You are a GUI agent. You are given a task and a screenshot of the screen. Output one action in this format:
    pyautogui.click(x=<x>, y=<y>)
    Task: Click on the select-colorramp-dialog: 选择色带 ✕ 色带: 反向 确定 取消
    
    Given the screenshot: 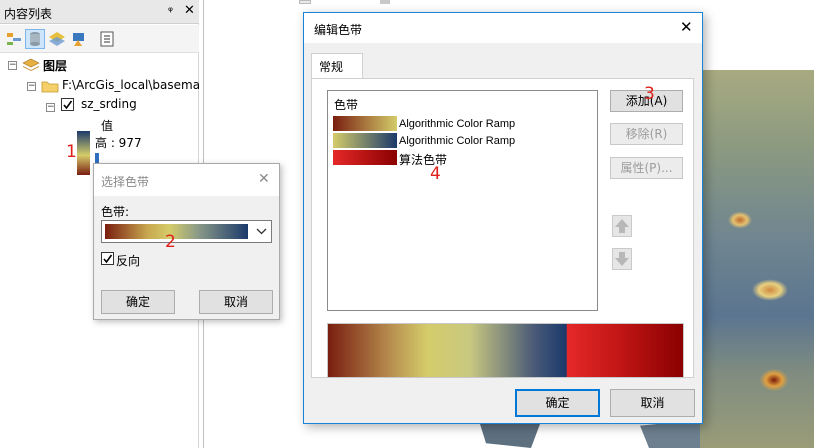 What is the action you would take?
    pyautogui.click(x=186, y=241)
    